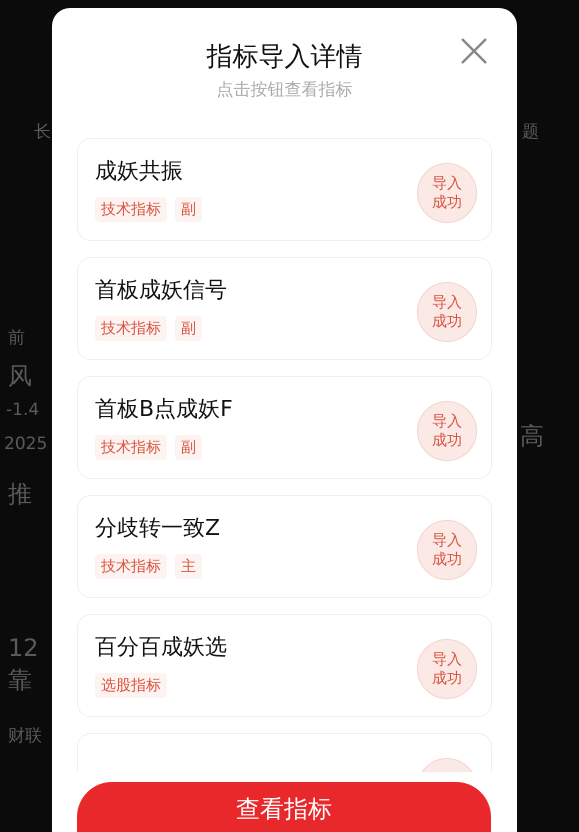  Describe the element at coordinates (161, 291) in the screenshot. I see `indicator-name: 首板成妖信号` at that location.